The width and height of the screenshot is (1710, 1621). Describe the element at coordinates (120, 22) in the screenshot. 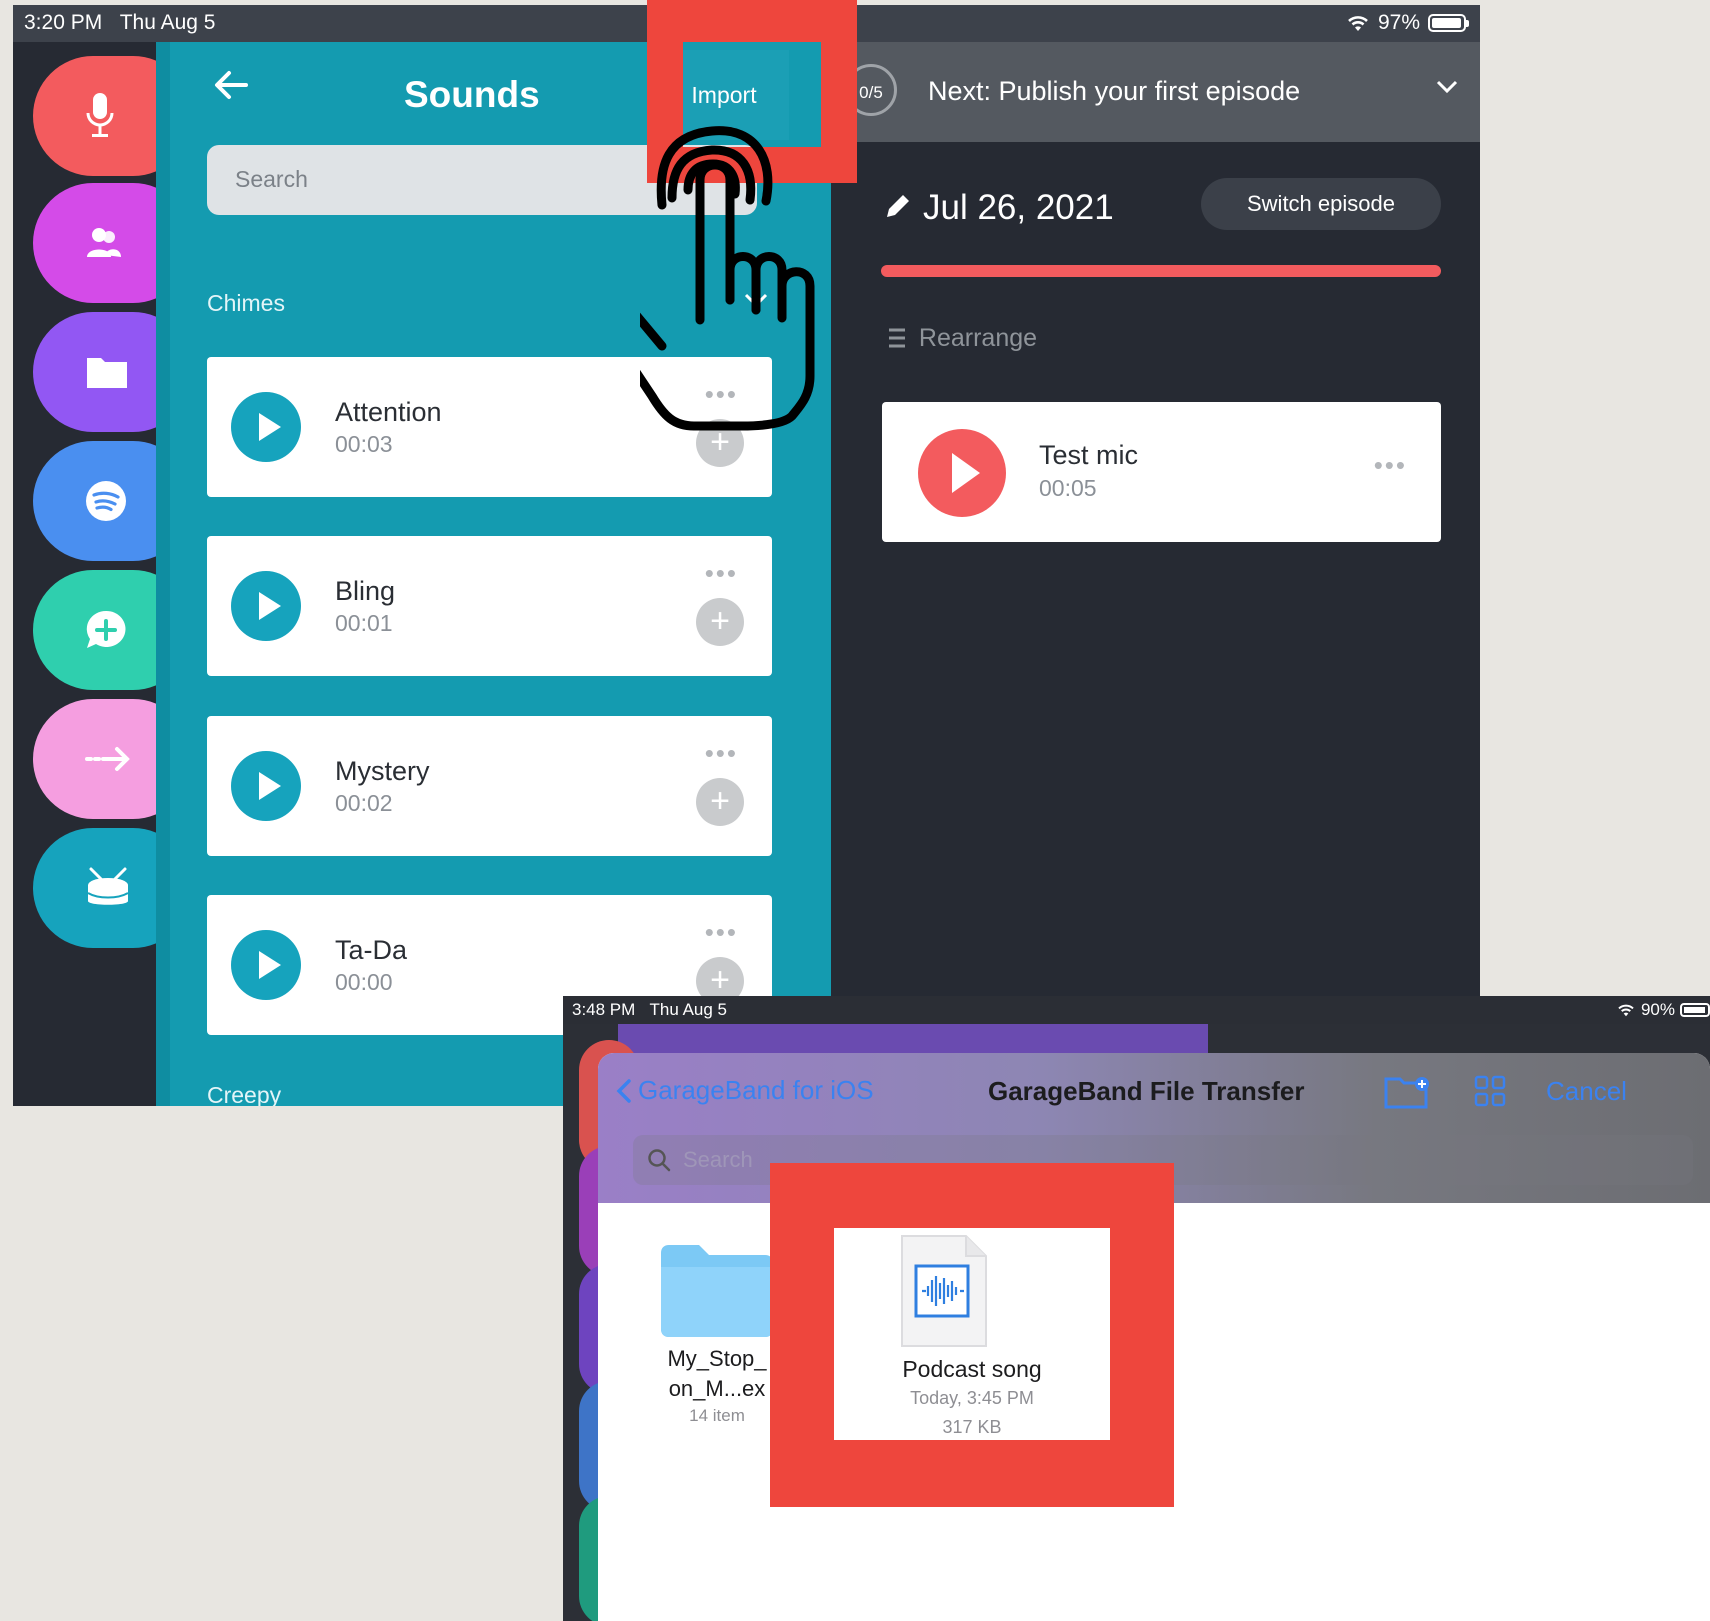

I see `status-time: 3:20 PM Thu Aug 5` at that location.